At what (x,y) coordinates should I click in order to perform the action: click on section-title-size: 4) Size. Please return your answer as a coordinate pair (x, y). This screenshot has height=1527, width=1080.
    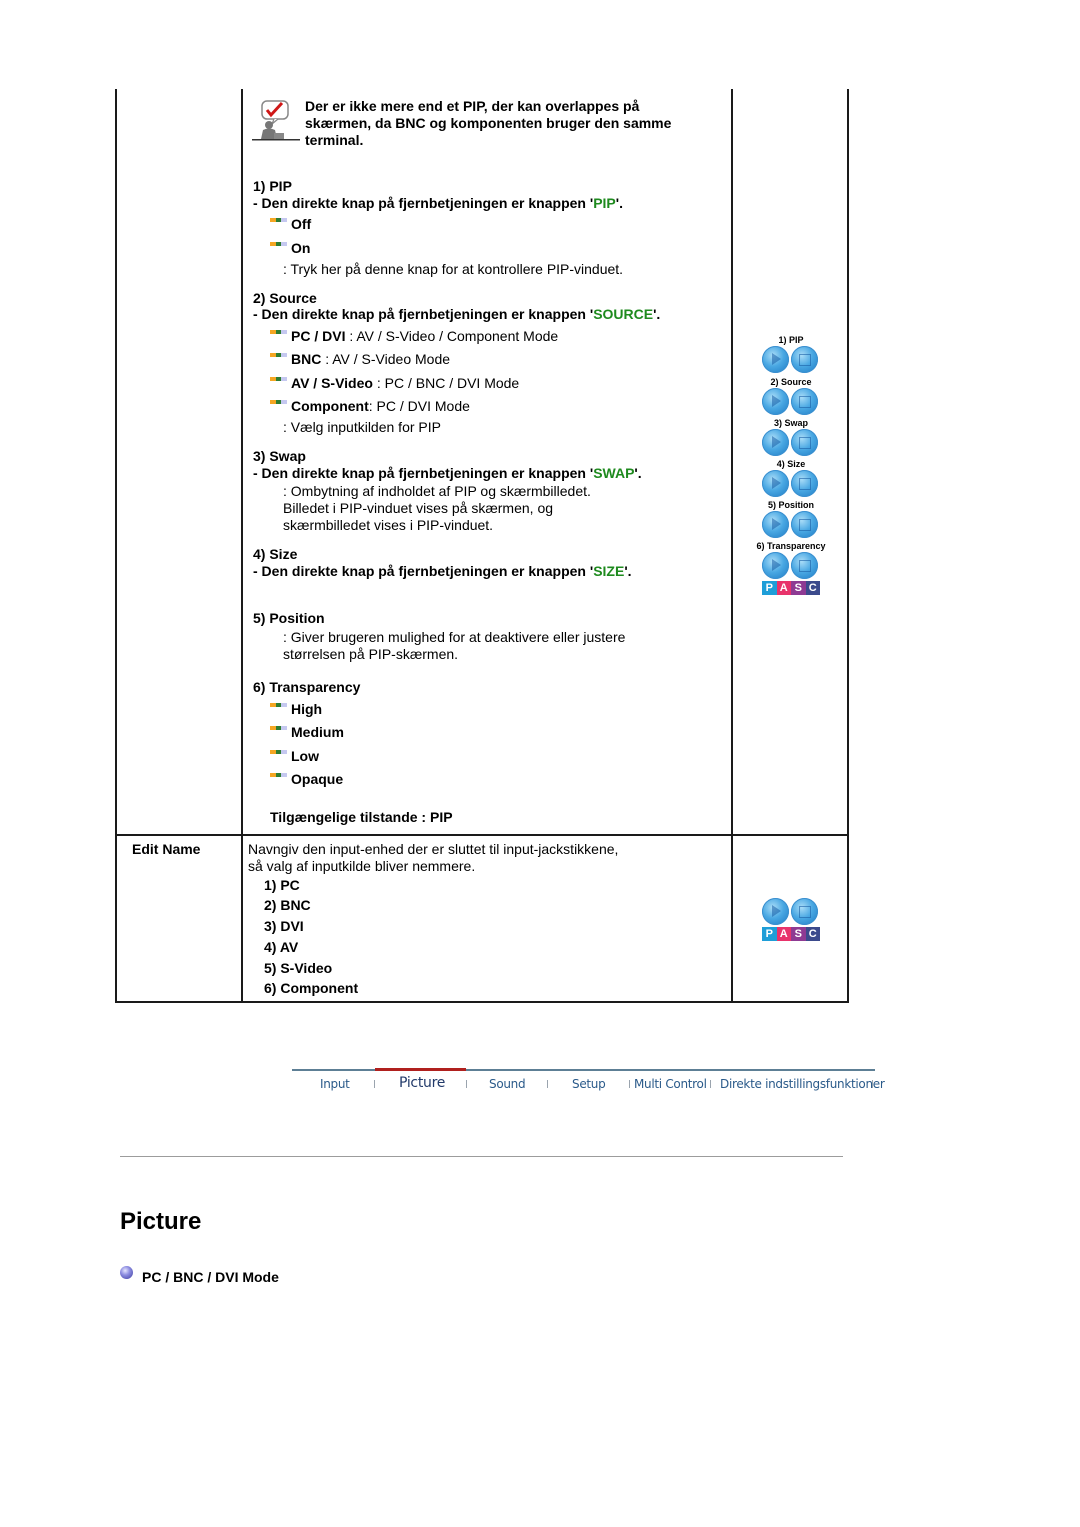
    Looking at the image, I should click on (275, 554).